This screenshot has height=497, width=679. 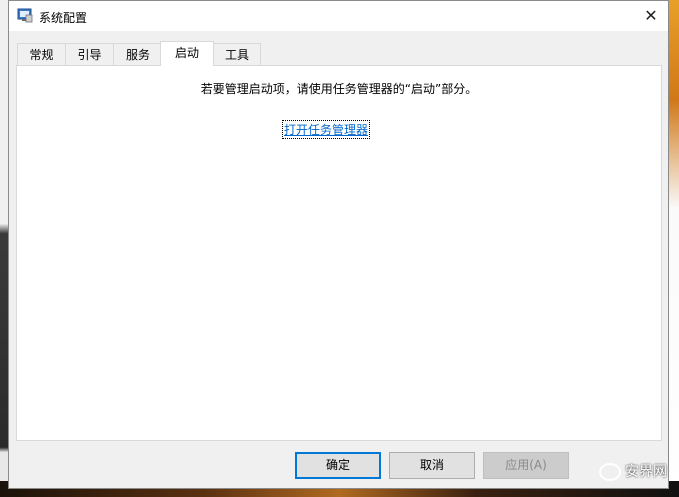 I want to click on tab-startup: 启动, so click(x=187, y=53).